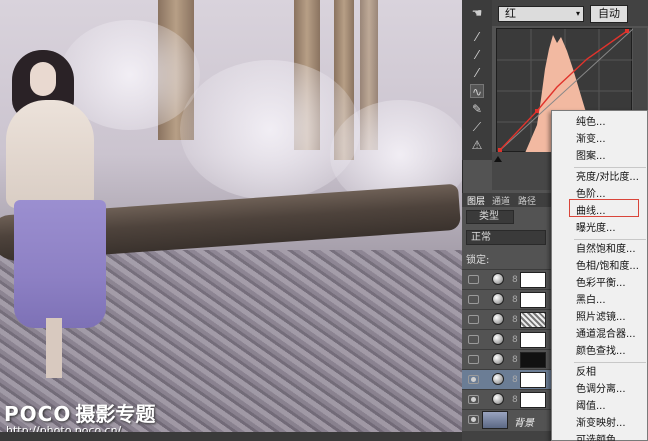  What do you see at coordinates (524, 423) in the screenshot?
I see `background-layer-name: 背景` at bounding box center [524, 423].